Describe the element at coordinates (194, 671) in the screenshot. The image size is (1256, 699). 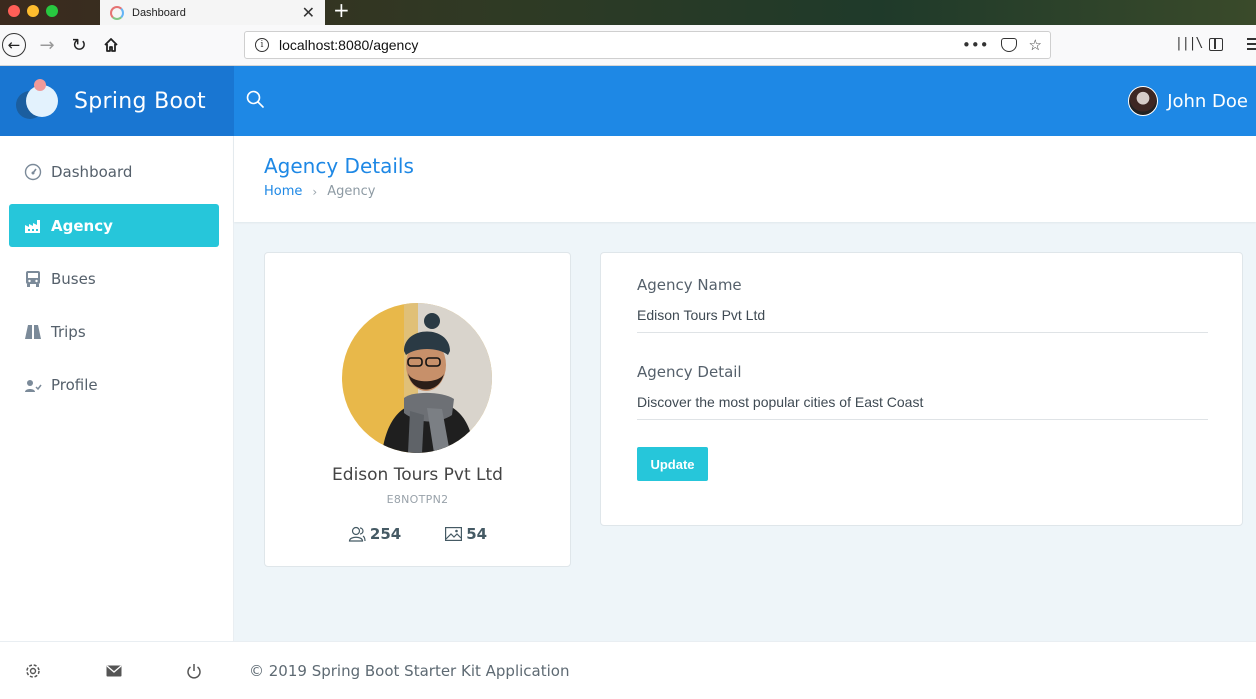
I see `power-icon` at that location.